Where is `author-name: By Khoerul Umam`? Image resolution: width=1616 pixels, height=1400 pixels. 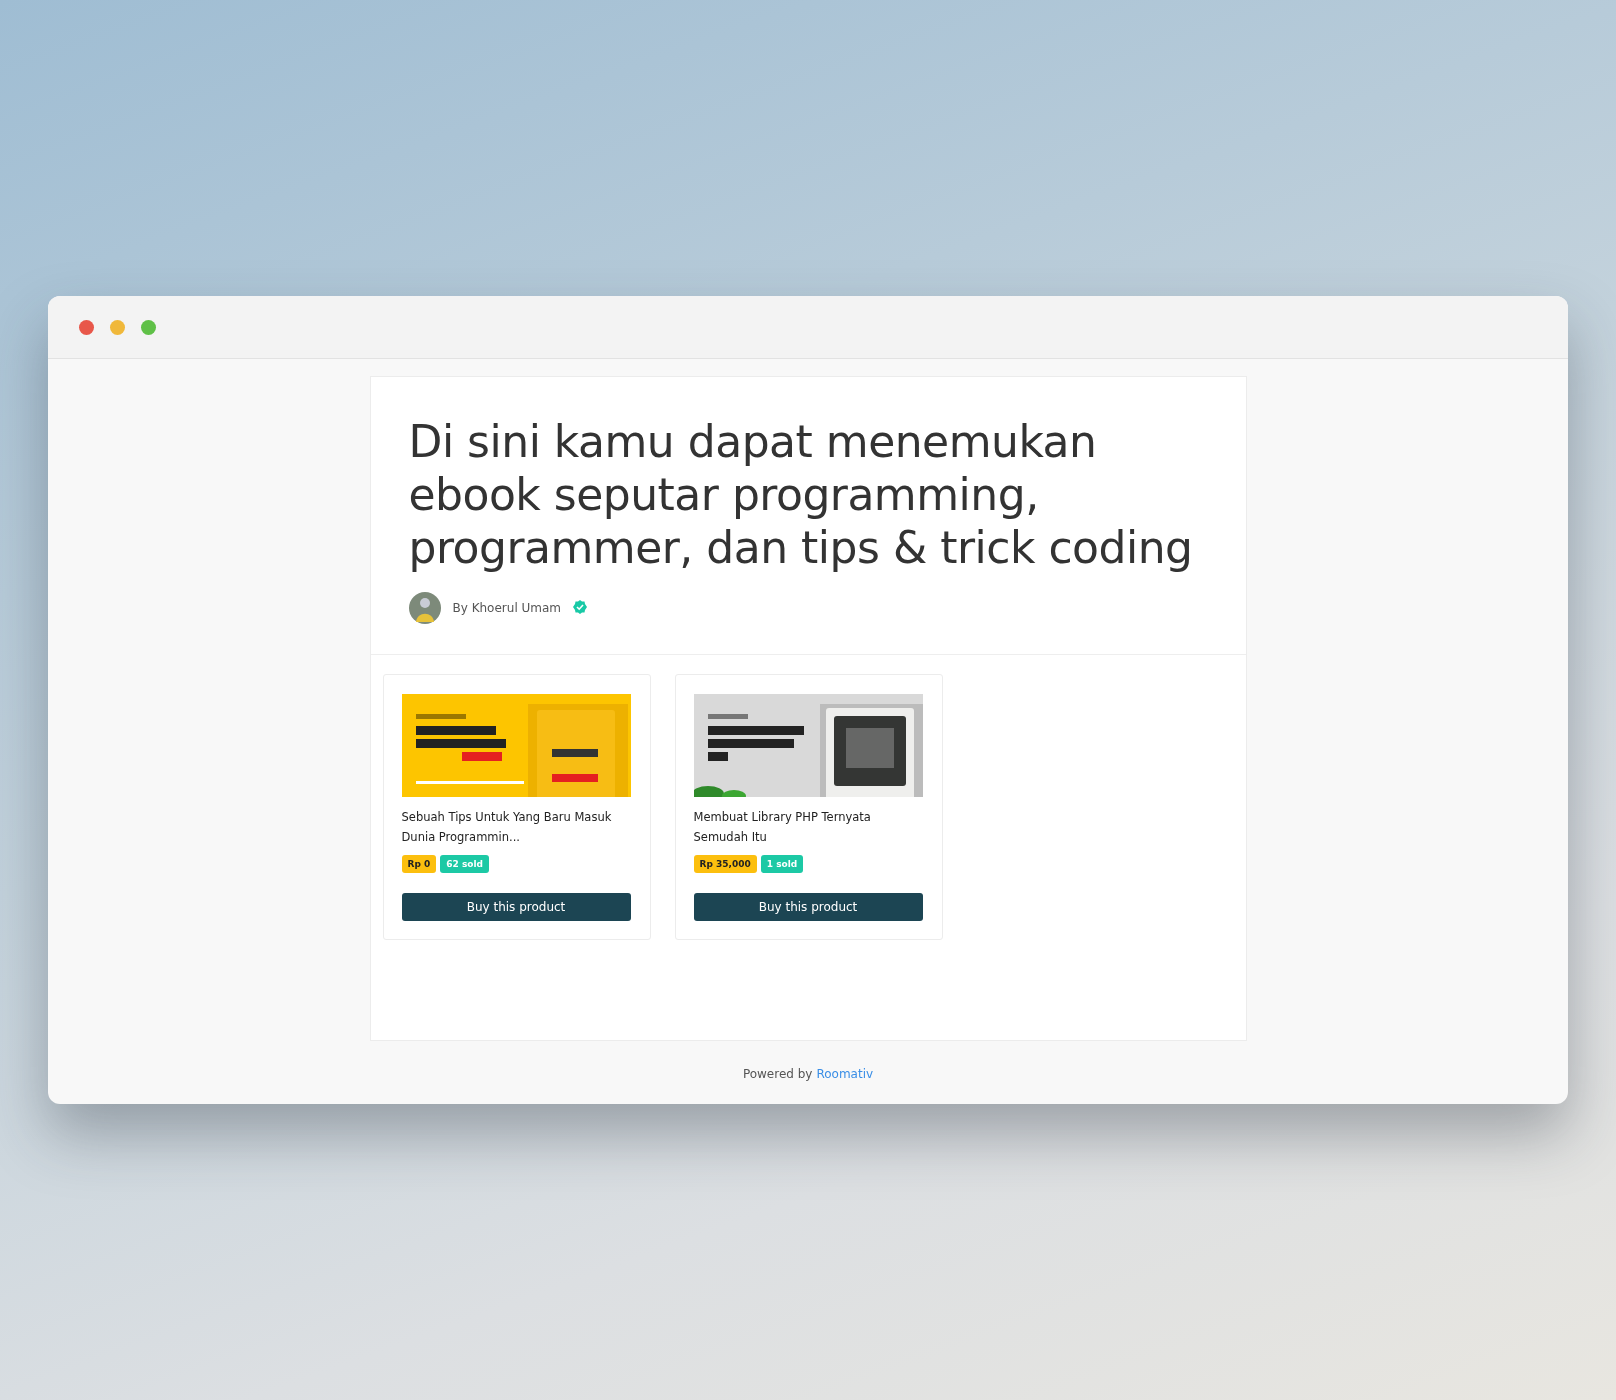
author-name: By Khoerul Umam is located at coordinates (507, 608).